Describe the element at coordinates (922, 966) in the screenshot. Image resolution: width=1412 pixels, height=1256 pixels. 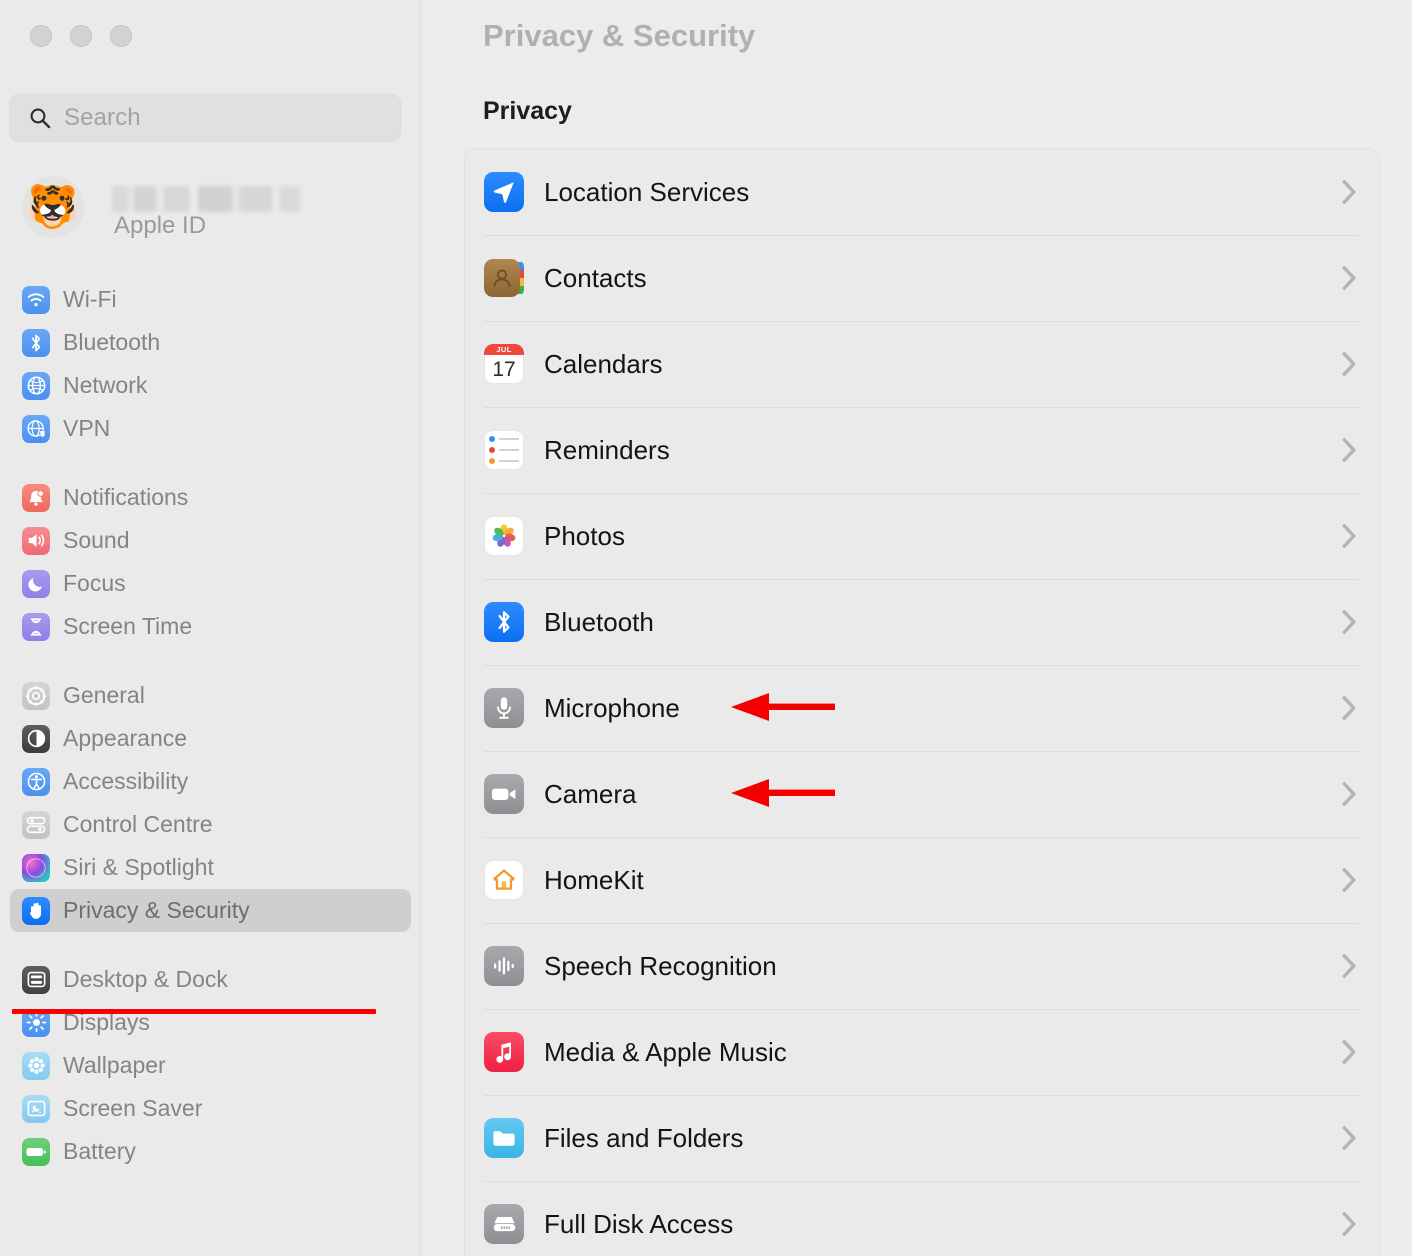
I see `privacy-row-speech-recognition: Speech Recognition` at that location.